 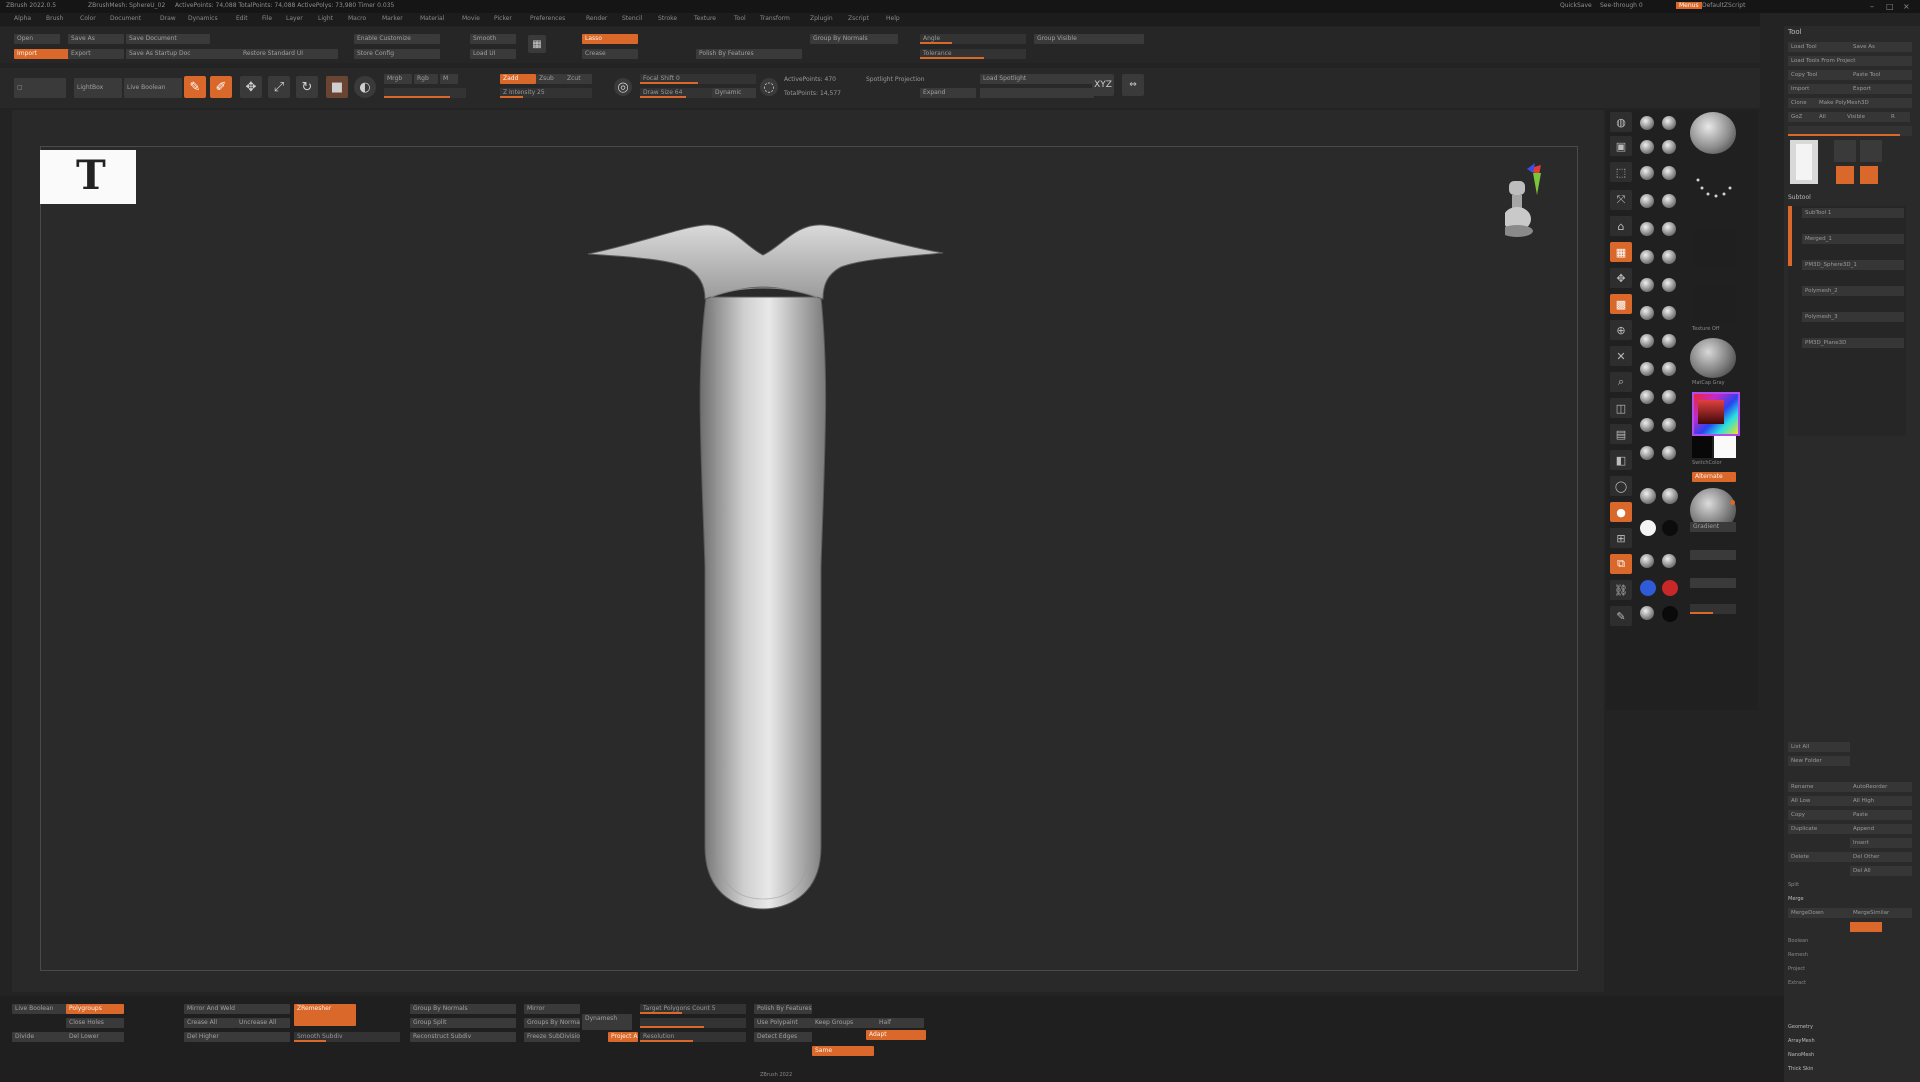 What do you see at coordinates (1798, 955) in the screenshot?
I see `remesh-label: Remesh` at bounding box center [1798, 955].